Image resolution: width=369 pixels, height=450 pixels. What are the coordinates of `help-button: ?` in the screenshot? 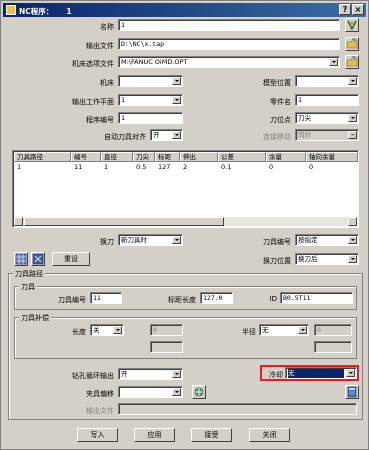 It's located at (345, 9).